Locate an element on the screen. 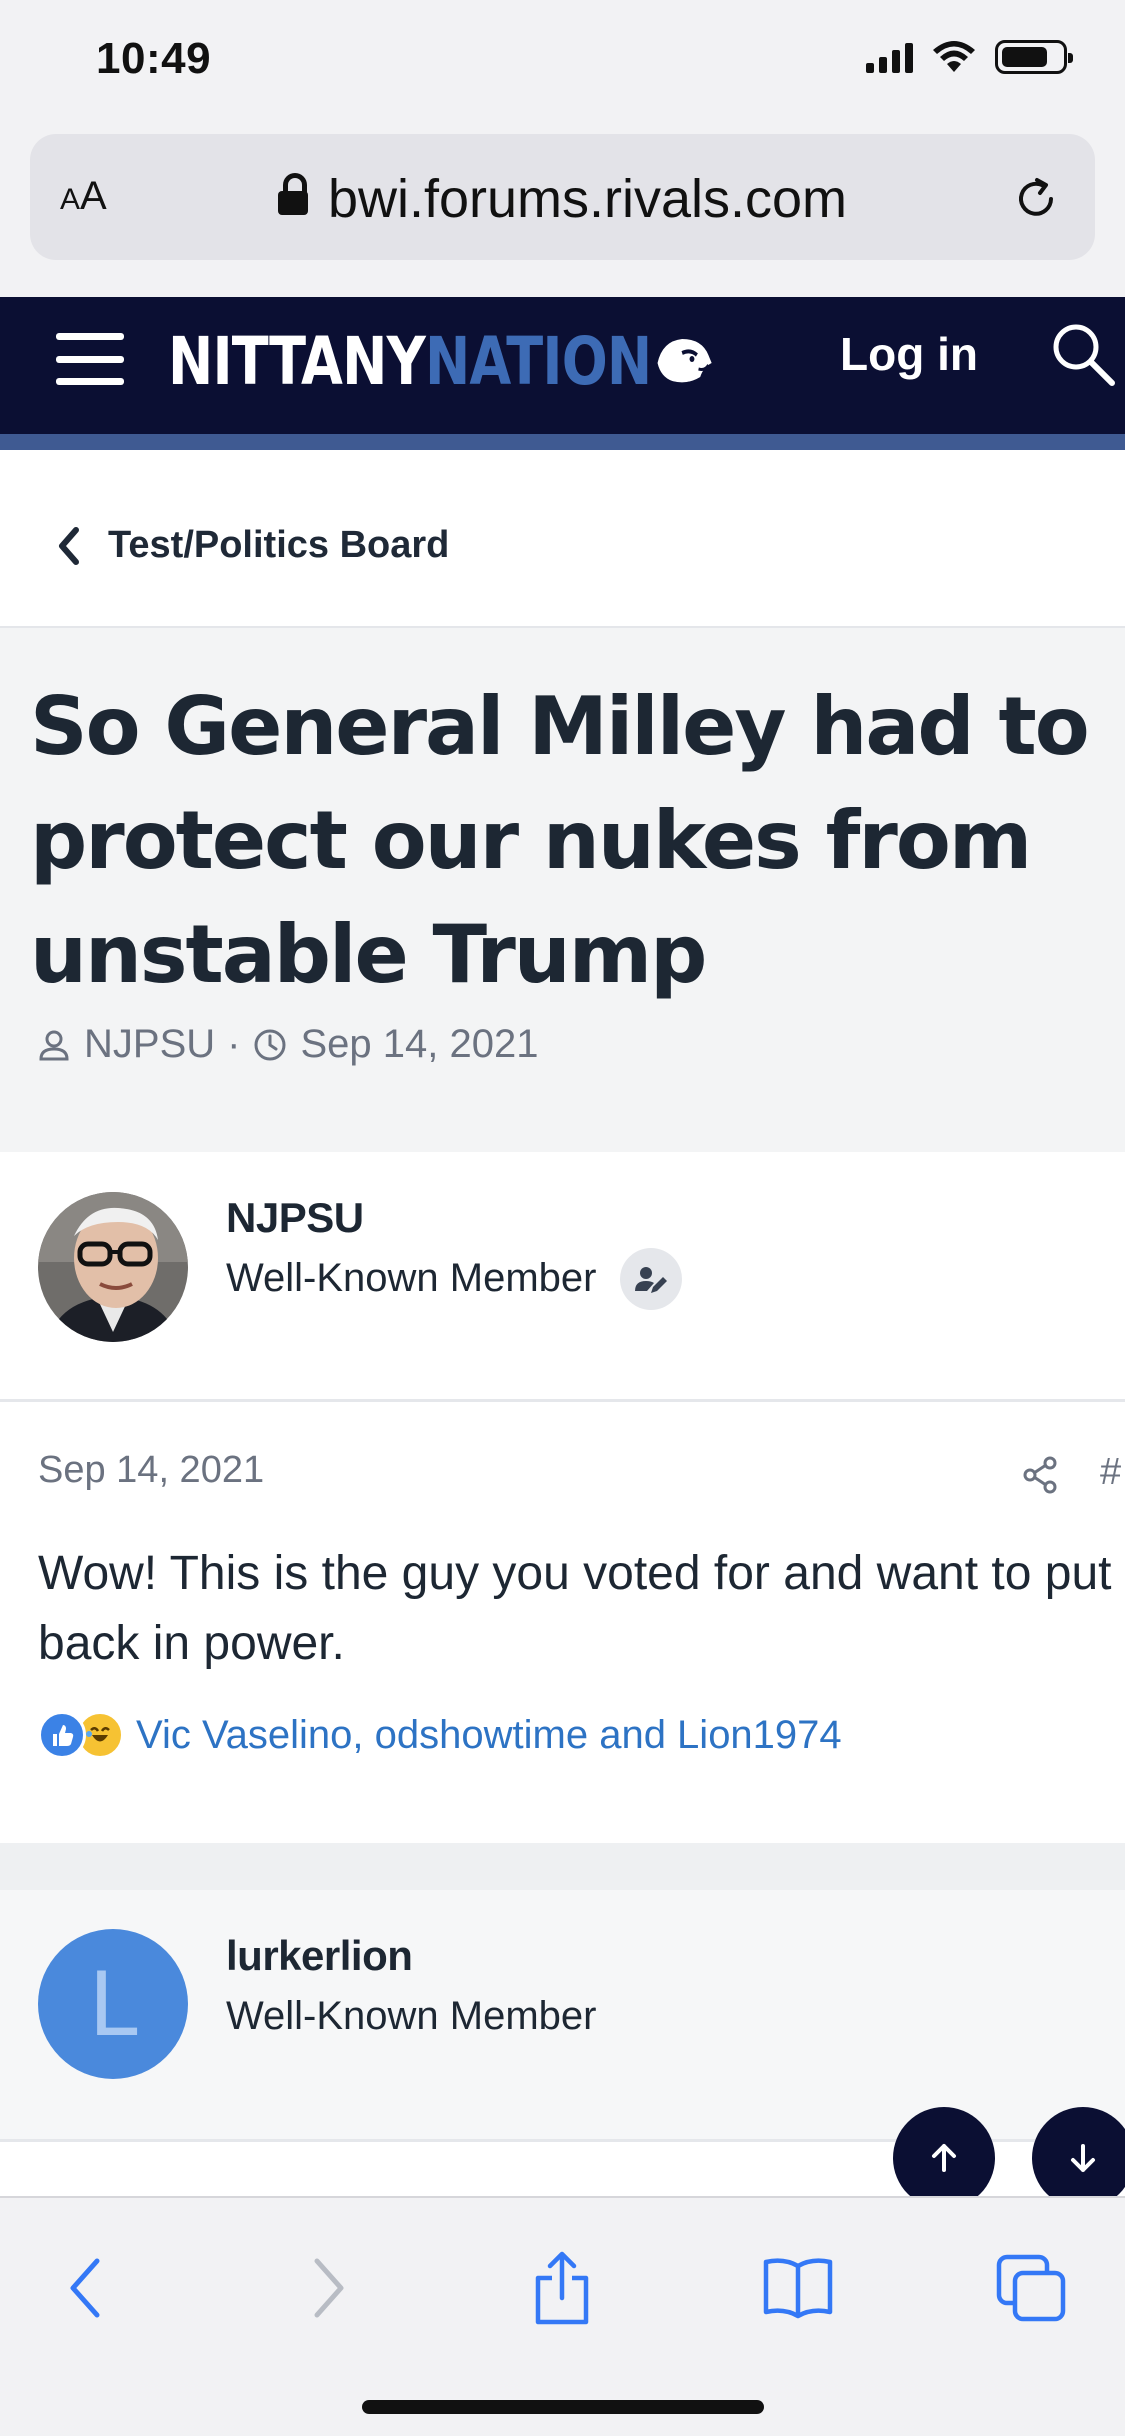 The image size is (1125, 2436). username: NJPSU is located at coordinates (295, 1218).